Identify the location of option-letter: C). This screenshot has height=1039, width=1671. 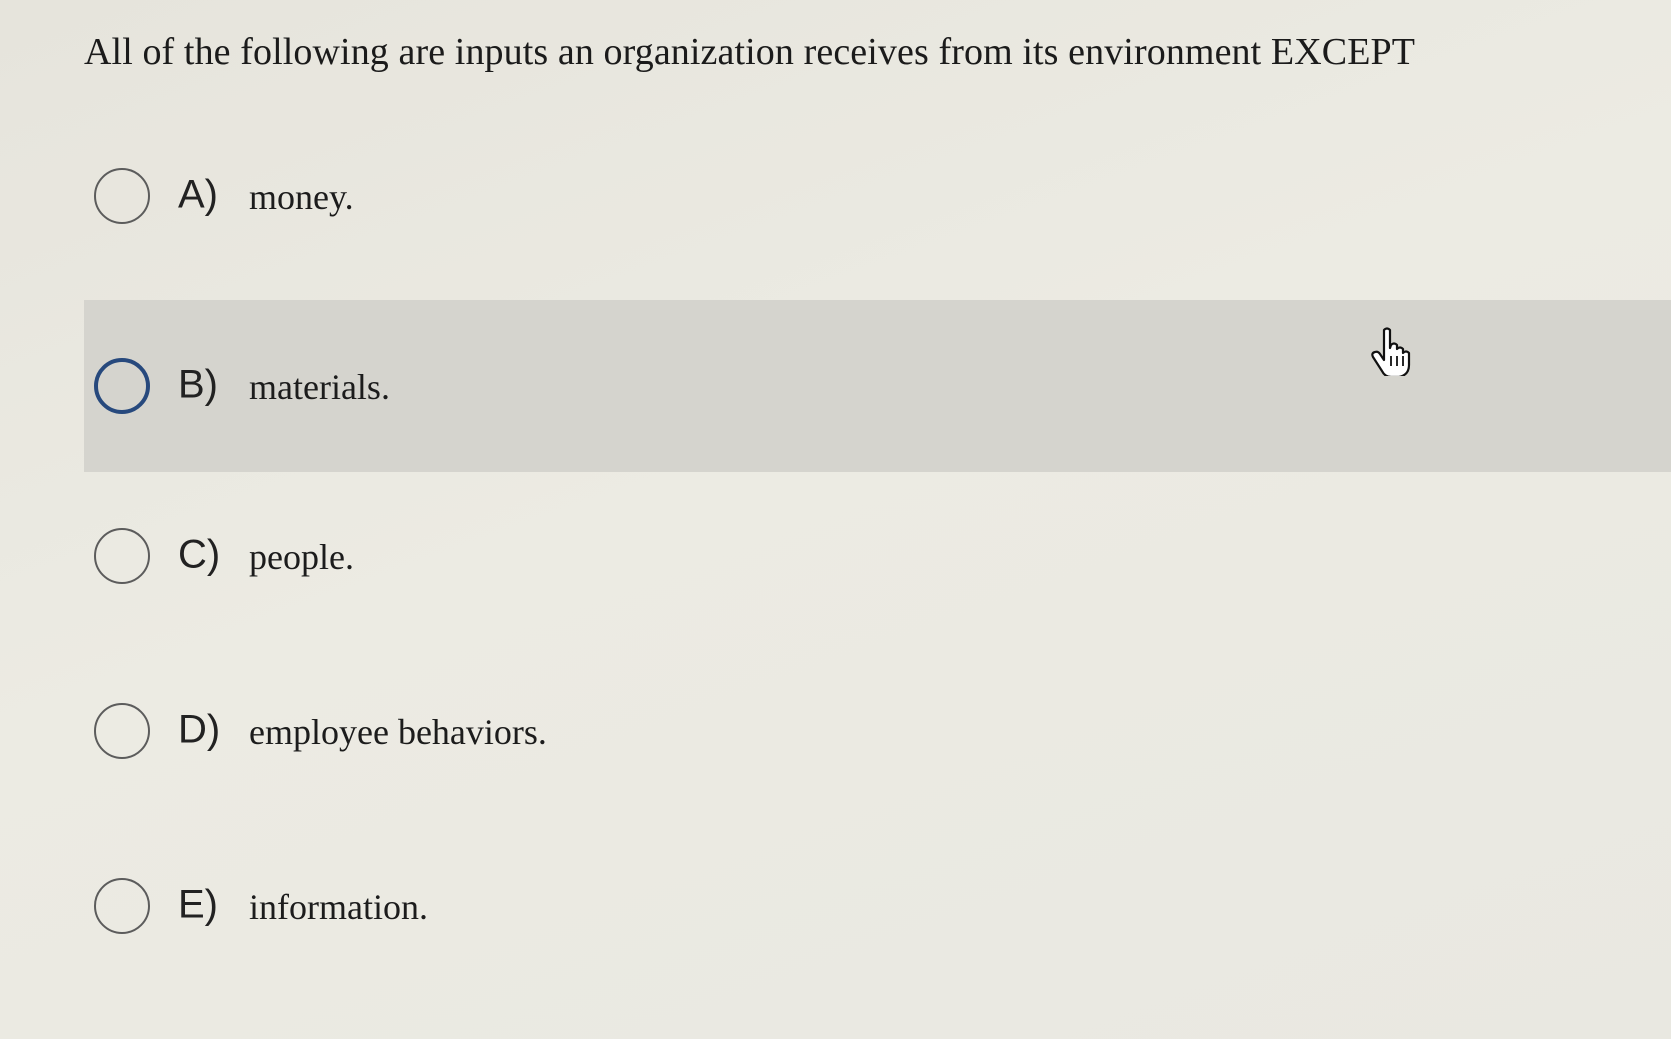
(199, 554).